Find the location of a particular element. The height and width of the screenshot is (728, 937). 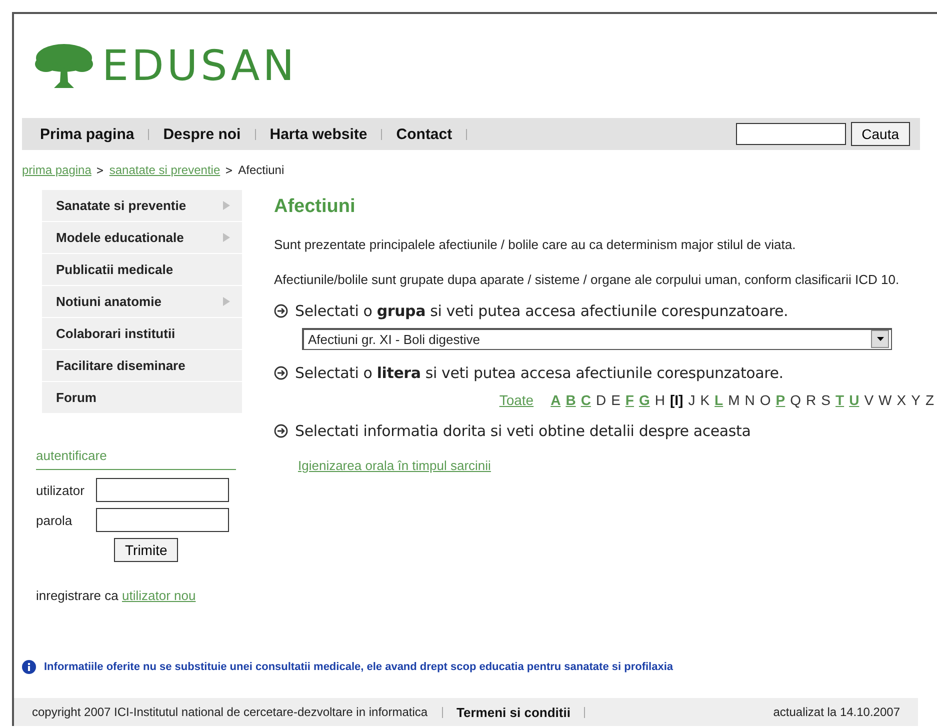

letter: Y is located at coordinates (915, 400).